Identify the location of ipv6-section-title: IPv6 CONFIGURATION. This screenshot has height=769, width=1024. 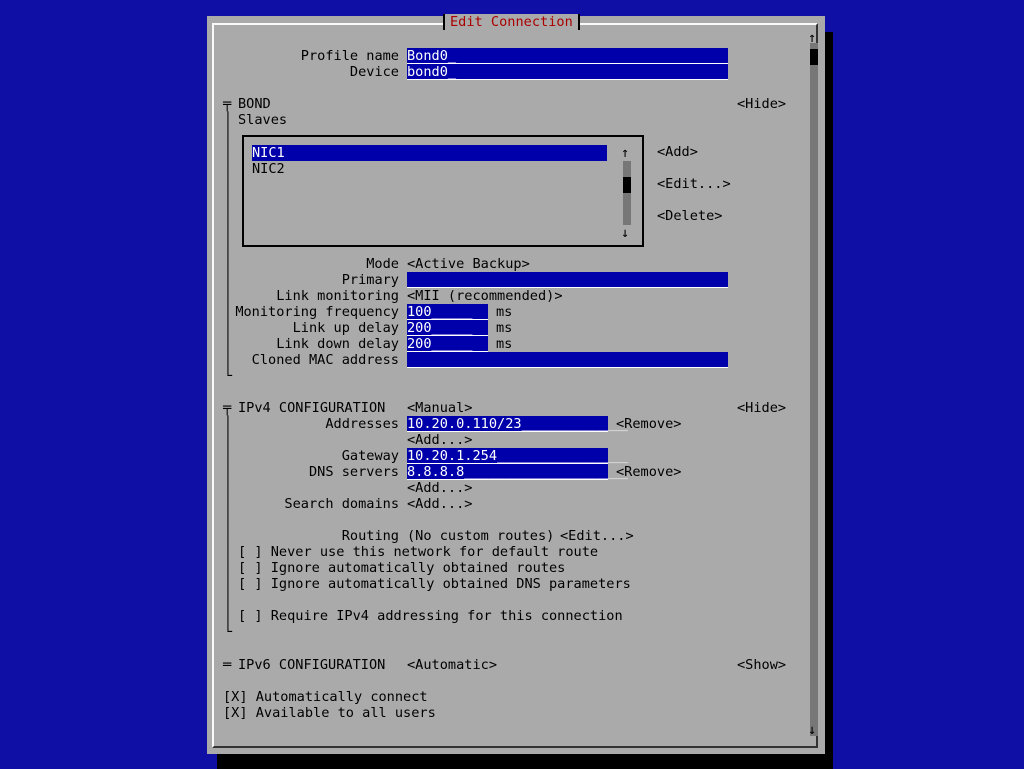
(312, 665).